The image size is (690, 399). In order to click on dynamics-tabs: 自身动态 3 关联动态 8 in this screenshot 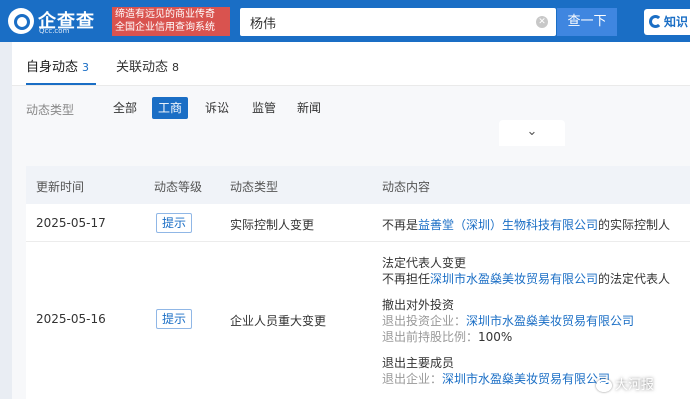, I will do `click(351, 64)`.